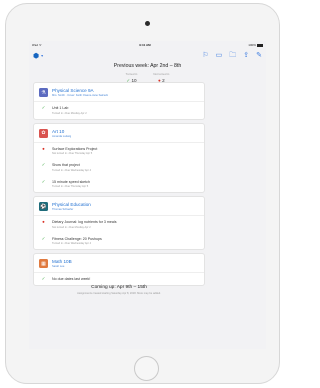 The width and height of the screenshot is (320, 388). Describe the element at coordinates (145, 45) in the screenshot. I see `clock: 9:41 AM` at that location.